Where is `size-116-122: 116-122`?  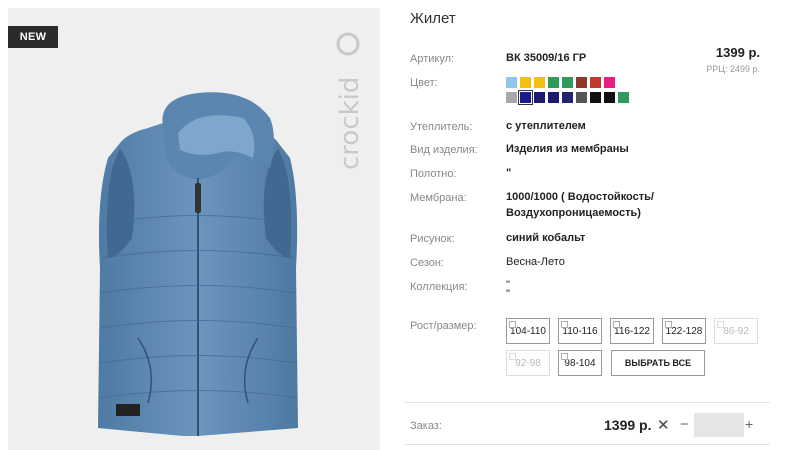
size-116-122: 116-122 is located at coordinates (632, 331).